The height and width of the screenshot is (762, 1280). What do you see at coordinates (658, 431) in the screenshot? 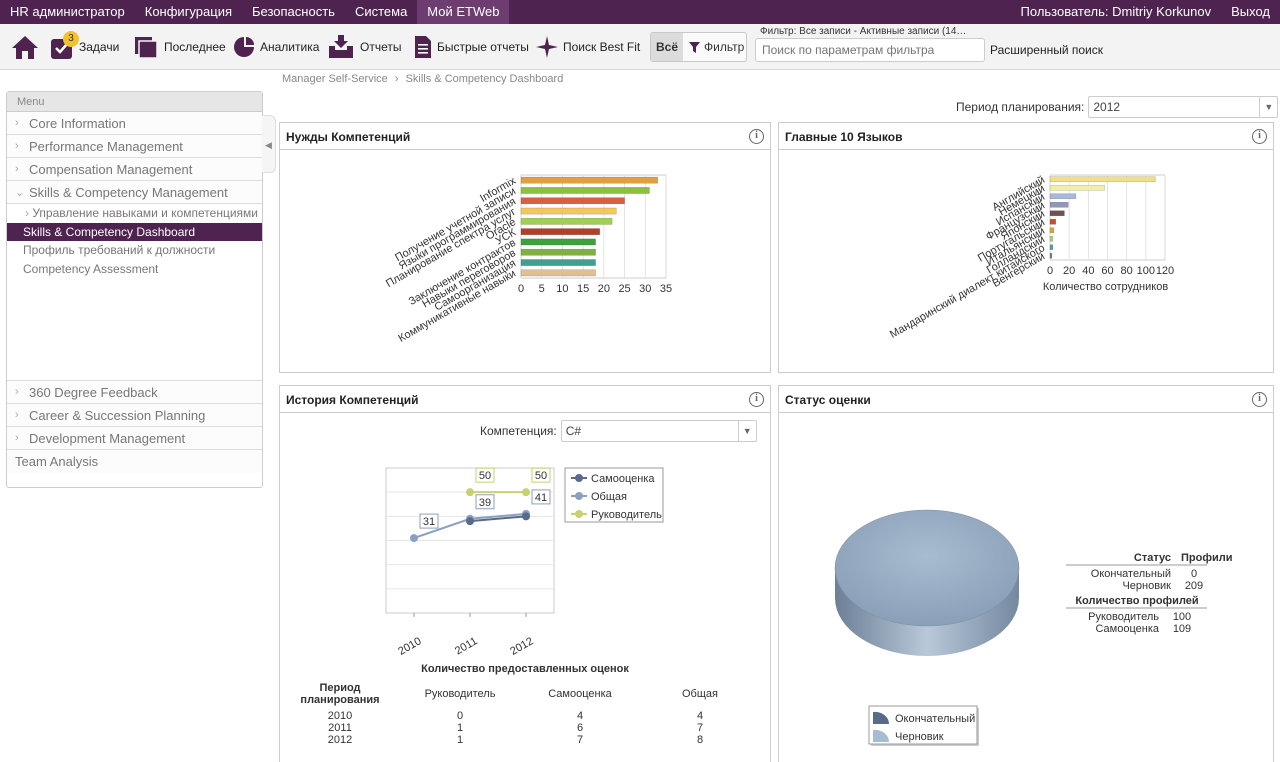
I see `competency-select: C# ▼` at bounding box center [658, 431].